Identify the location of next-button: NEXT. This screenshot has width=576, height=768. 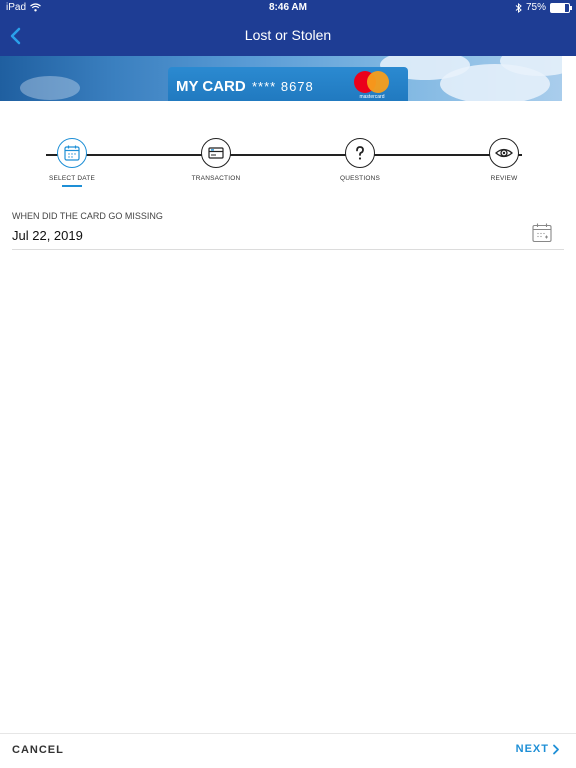
(538, 749).